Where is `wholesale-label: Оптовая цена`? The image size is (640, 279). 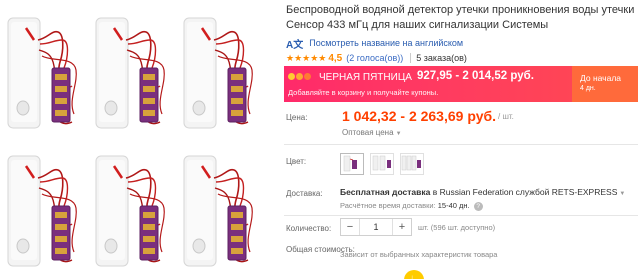
wholesale-label: Оптовая цена is located at coordinates (368, 132).